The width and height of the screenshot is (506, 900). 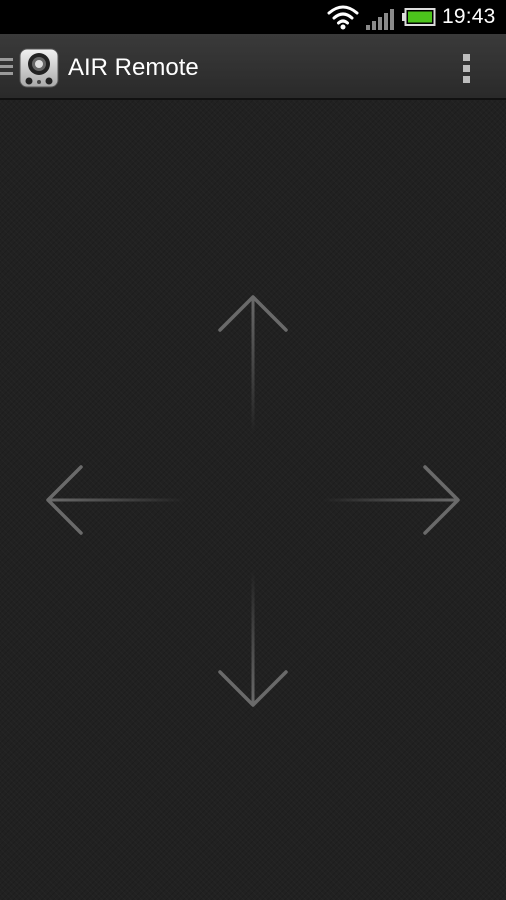 What do you see at coordinates (343, 17) in the screenshot?
I see `wifi-icon` at bounding box center [343, 17].